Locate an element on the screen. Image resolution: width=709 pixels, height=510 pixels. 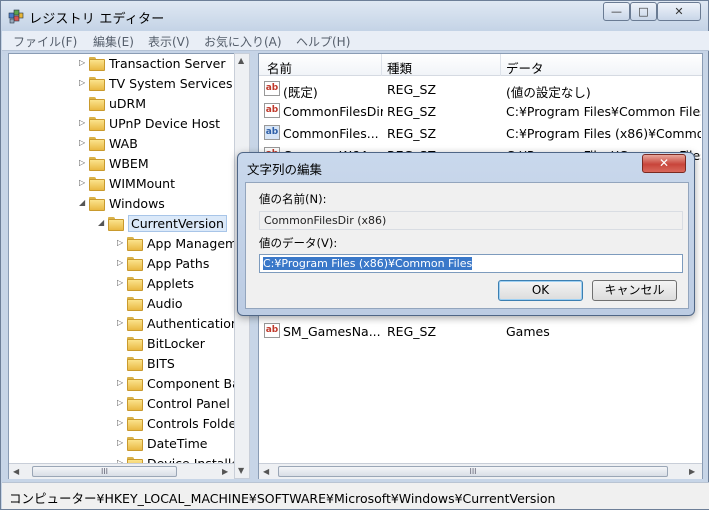
column-header-data: データ is located at coordinates (525, 67).